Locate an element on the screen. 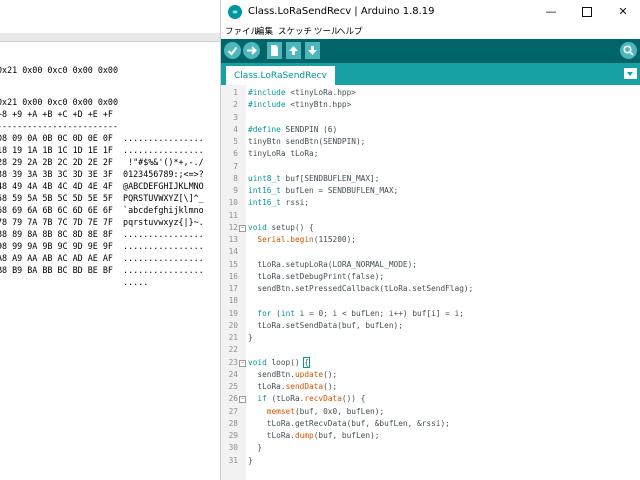  maximize-button is located at coordinates (587, 12).